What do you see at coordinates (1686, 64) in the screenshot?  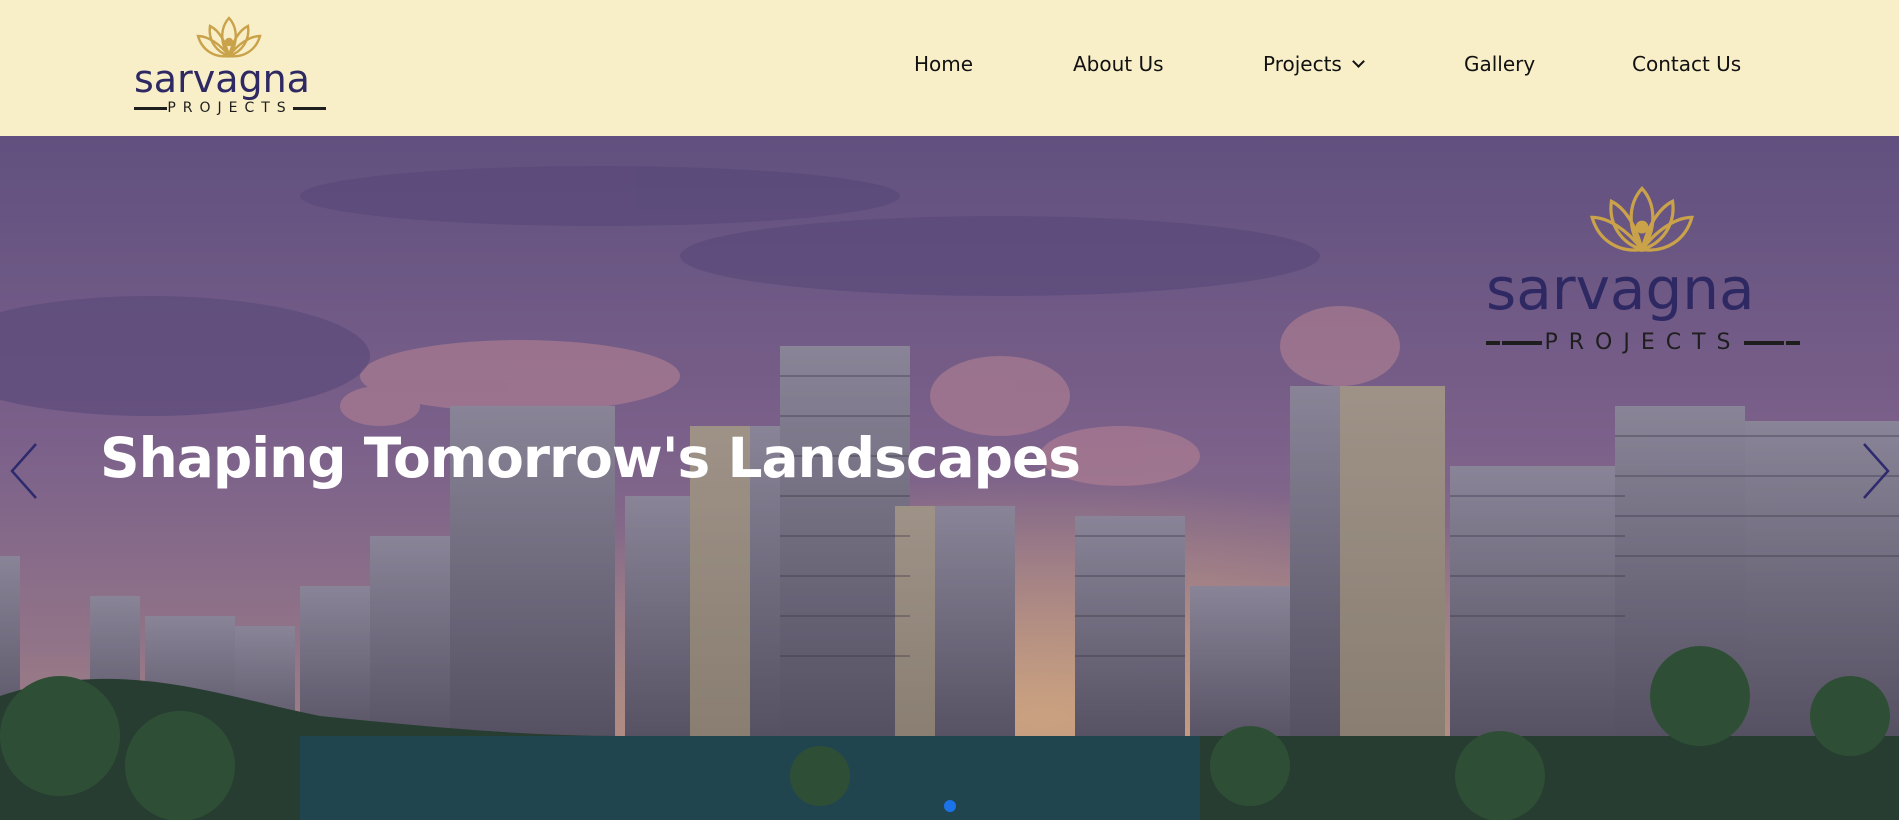 I see `nav-contact-us: Contact Us` at bounding box center [1686, 64].